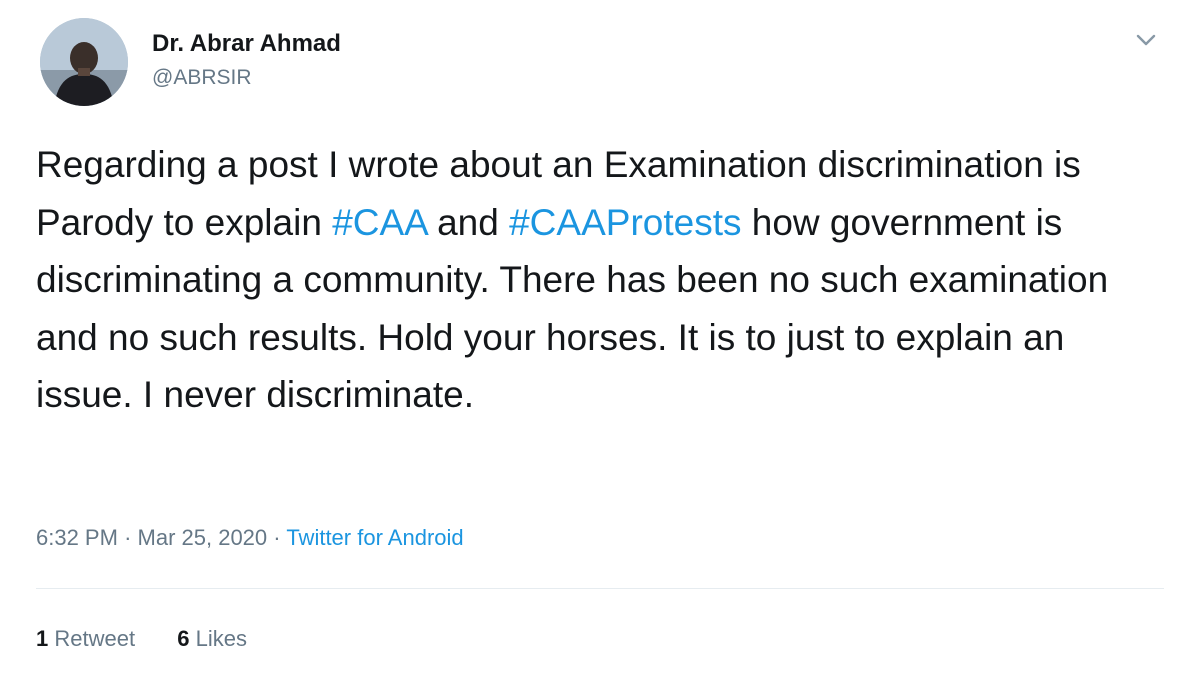 The height and width of the screenshot is (675, 1200). I want to click on hashtag-link: #CAAProtests, so click(625, 222).